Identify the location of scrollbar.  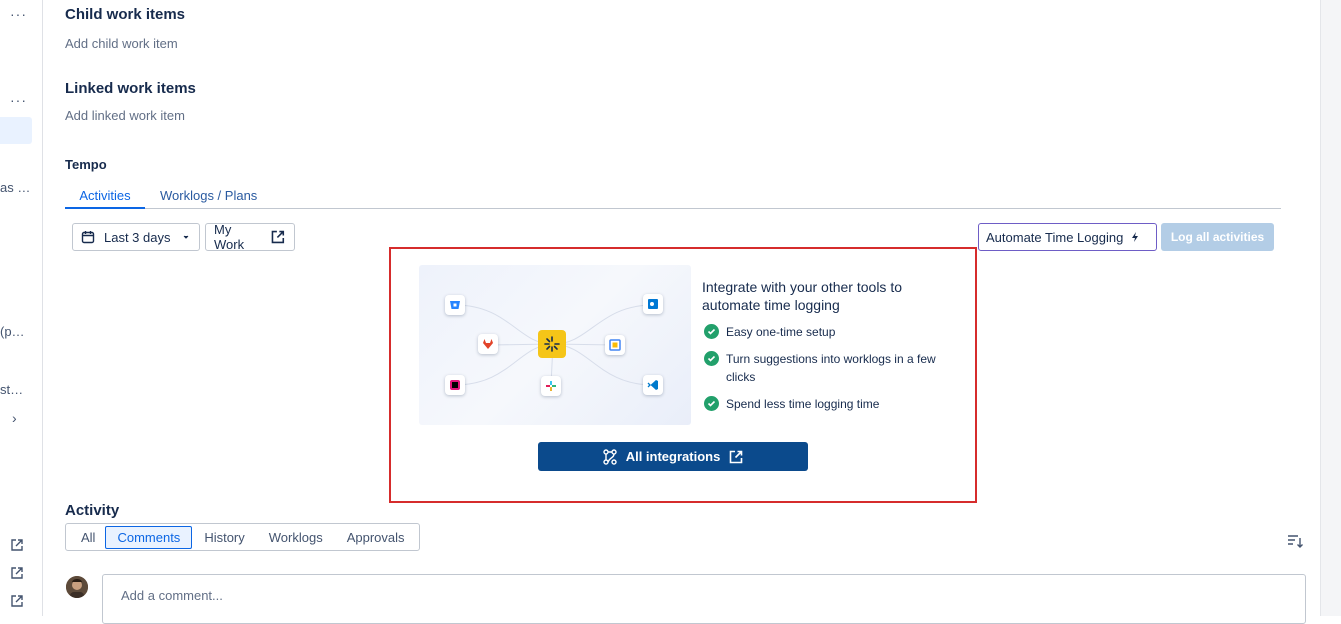
(1330, 308).